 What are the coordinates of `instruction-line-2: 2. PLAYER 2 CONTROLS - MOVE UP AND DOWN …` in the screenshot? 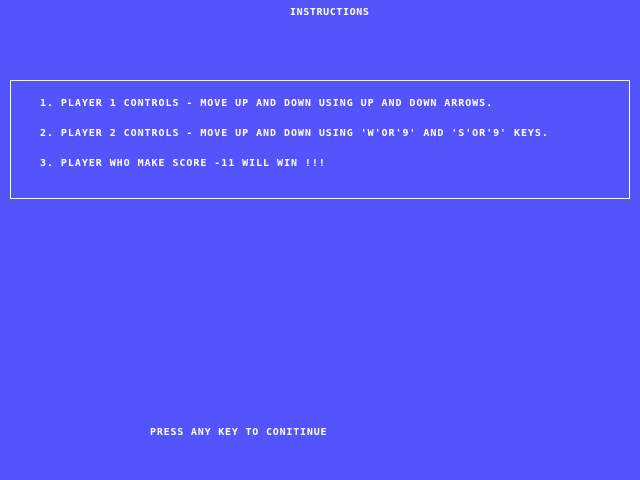 It's located at (294, 133).